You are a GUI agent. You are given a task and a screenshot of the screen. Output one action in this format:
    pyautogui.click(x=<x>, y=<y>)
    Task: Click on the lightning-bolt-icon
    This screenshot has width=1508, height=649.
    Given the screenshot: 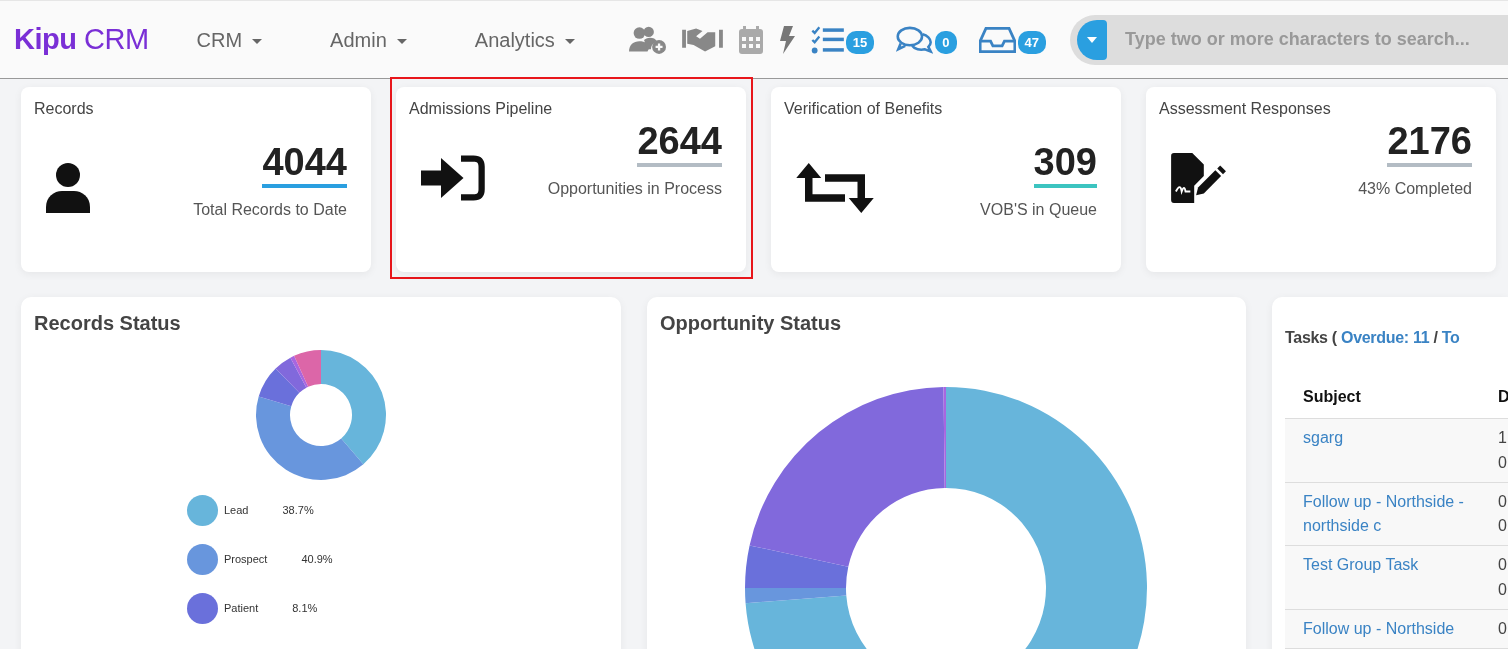 What is the action you would take?
    pyautogui.click(x=786, y=39)
    